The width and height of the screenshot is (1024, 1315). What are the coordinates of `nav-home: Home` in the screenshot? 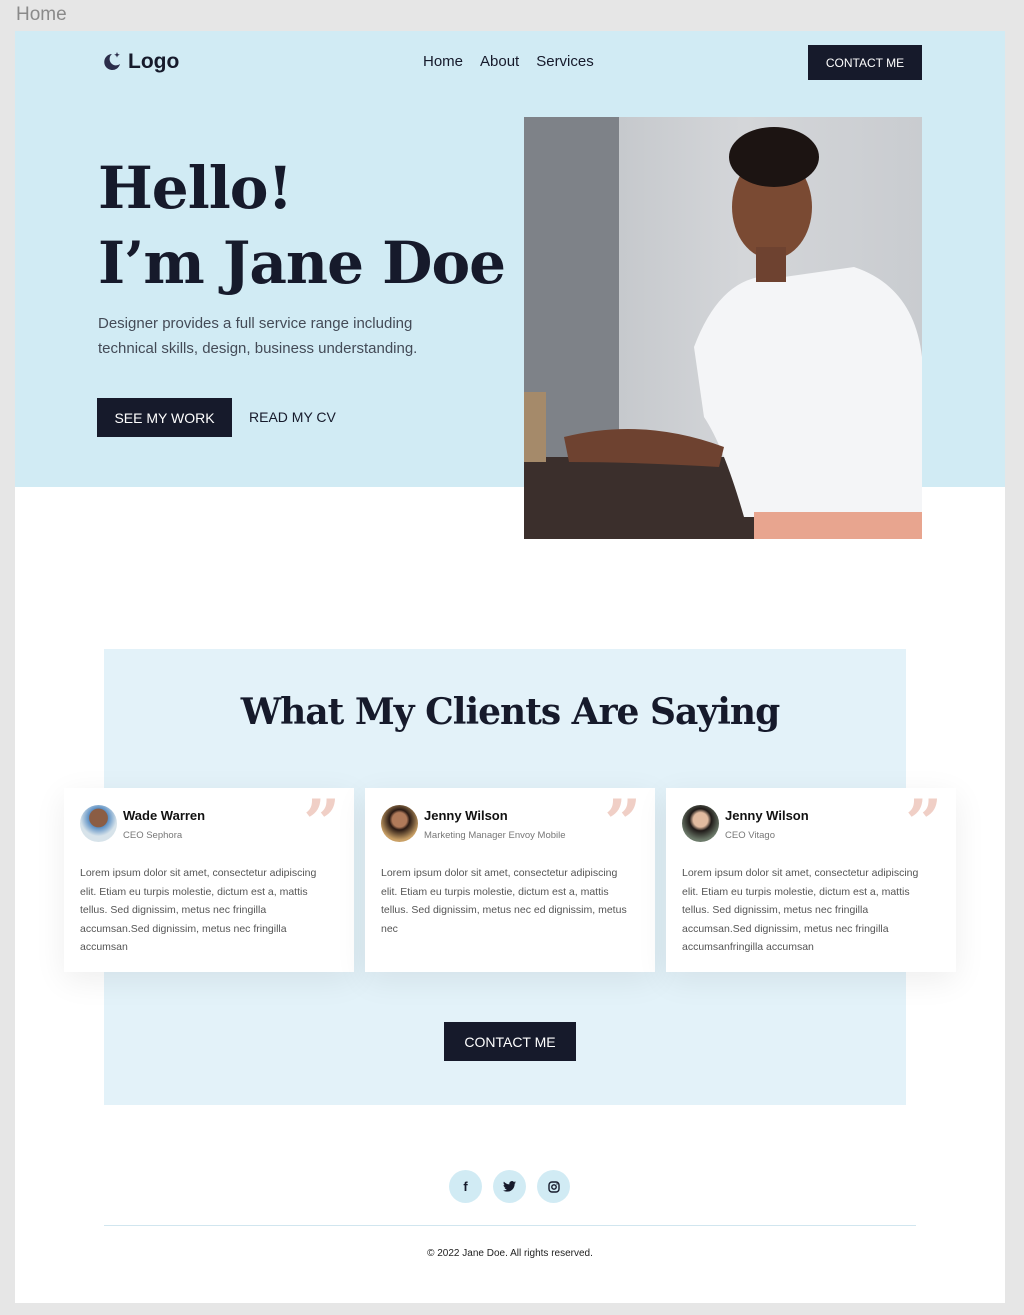 It's located at (443, 61).